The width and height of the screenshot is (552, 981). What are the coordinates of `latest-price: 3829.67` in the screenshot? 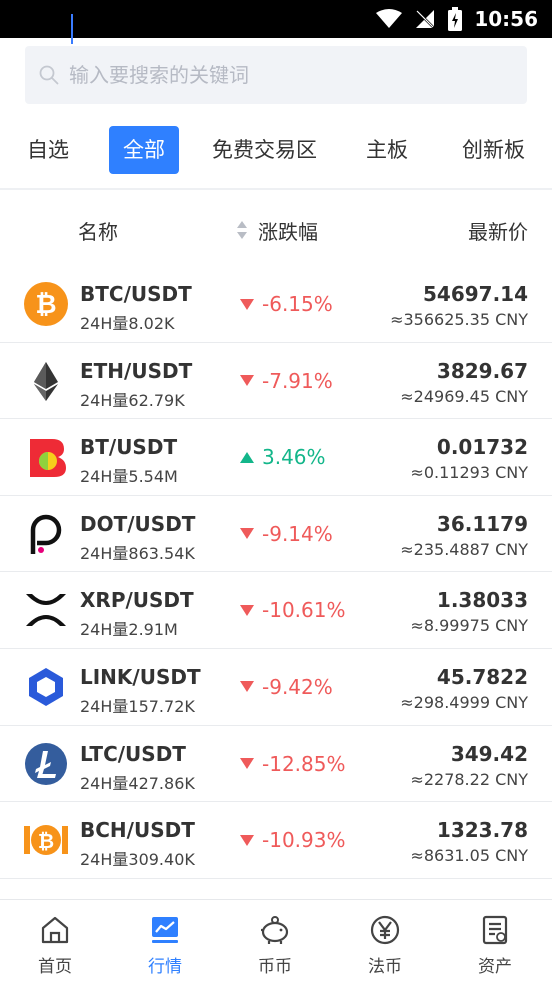 It's located at (482, 370).